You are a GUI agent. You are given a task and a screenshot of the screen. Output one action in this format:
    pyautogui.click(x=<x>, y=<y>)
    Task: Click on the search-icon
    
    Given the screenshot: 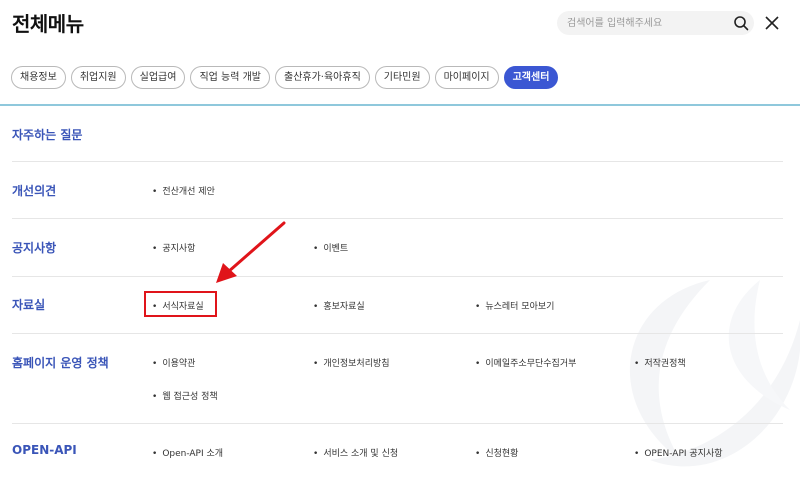 What is the action you would take?
    pyautogui.click(x=741, y=23)
    